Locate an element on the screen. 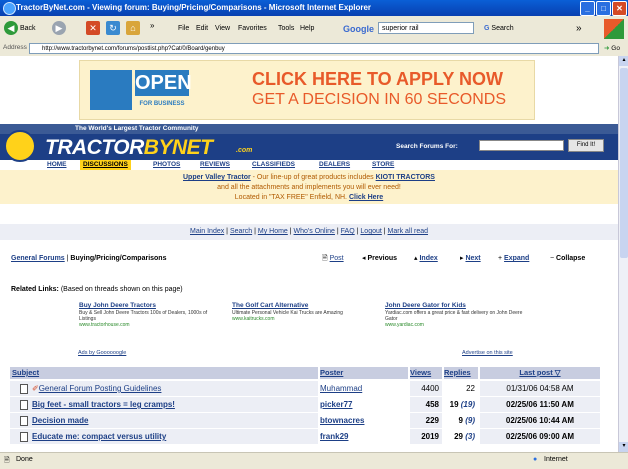  vertical-scrollbar: ▴ ▾ is located at coordinates (623, 254).